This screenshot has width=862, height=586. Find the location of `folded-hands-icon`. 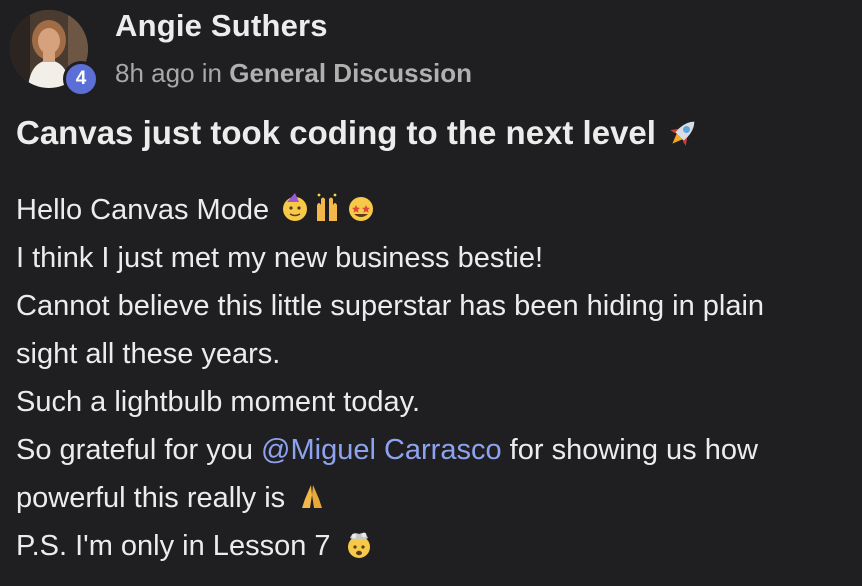

folded-hands-icon is located at coordinates (312, 496).